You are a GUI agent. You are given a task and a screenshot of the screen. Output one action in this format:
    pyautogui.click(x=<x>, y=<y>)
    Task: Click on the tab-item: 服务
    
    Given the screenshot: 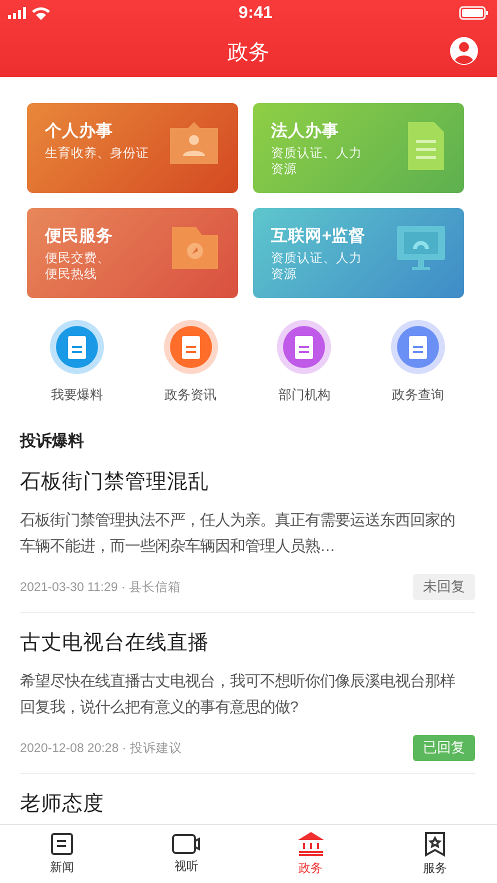 What is the action you would take?
    pyautogui.click(x=434, y=854)
    